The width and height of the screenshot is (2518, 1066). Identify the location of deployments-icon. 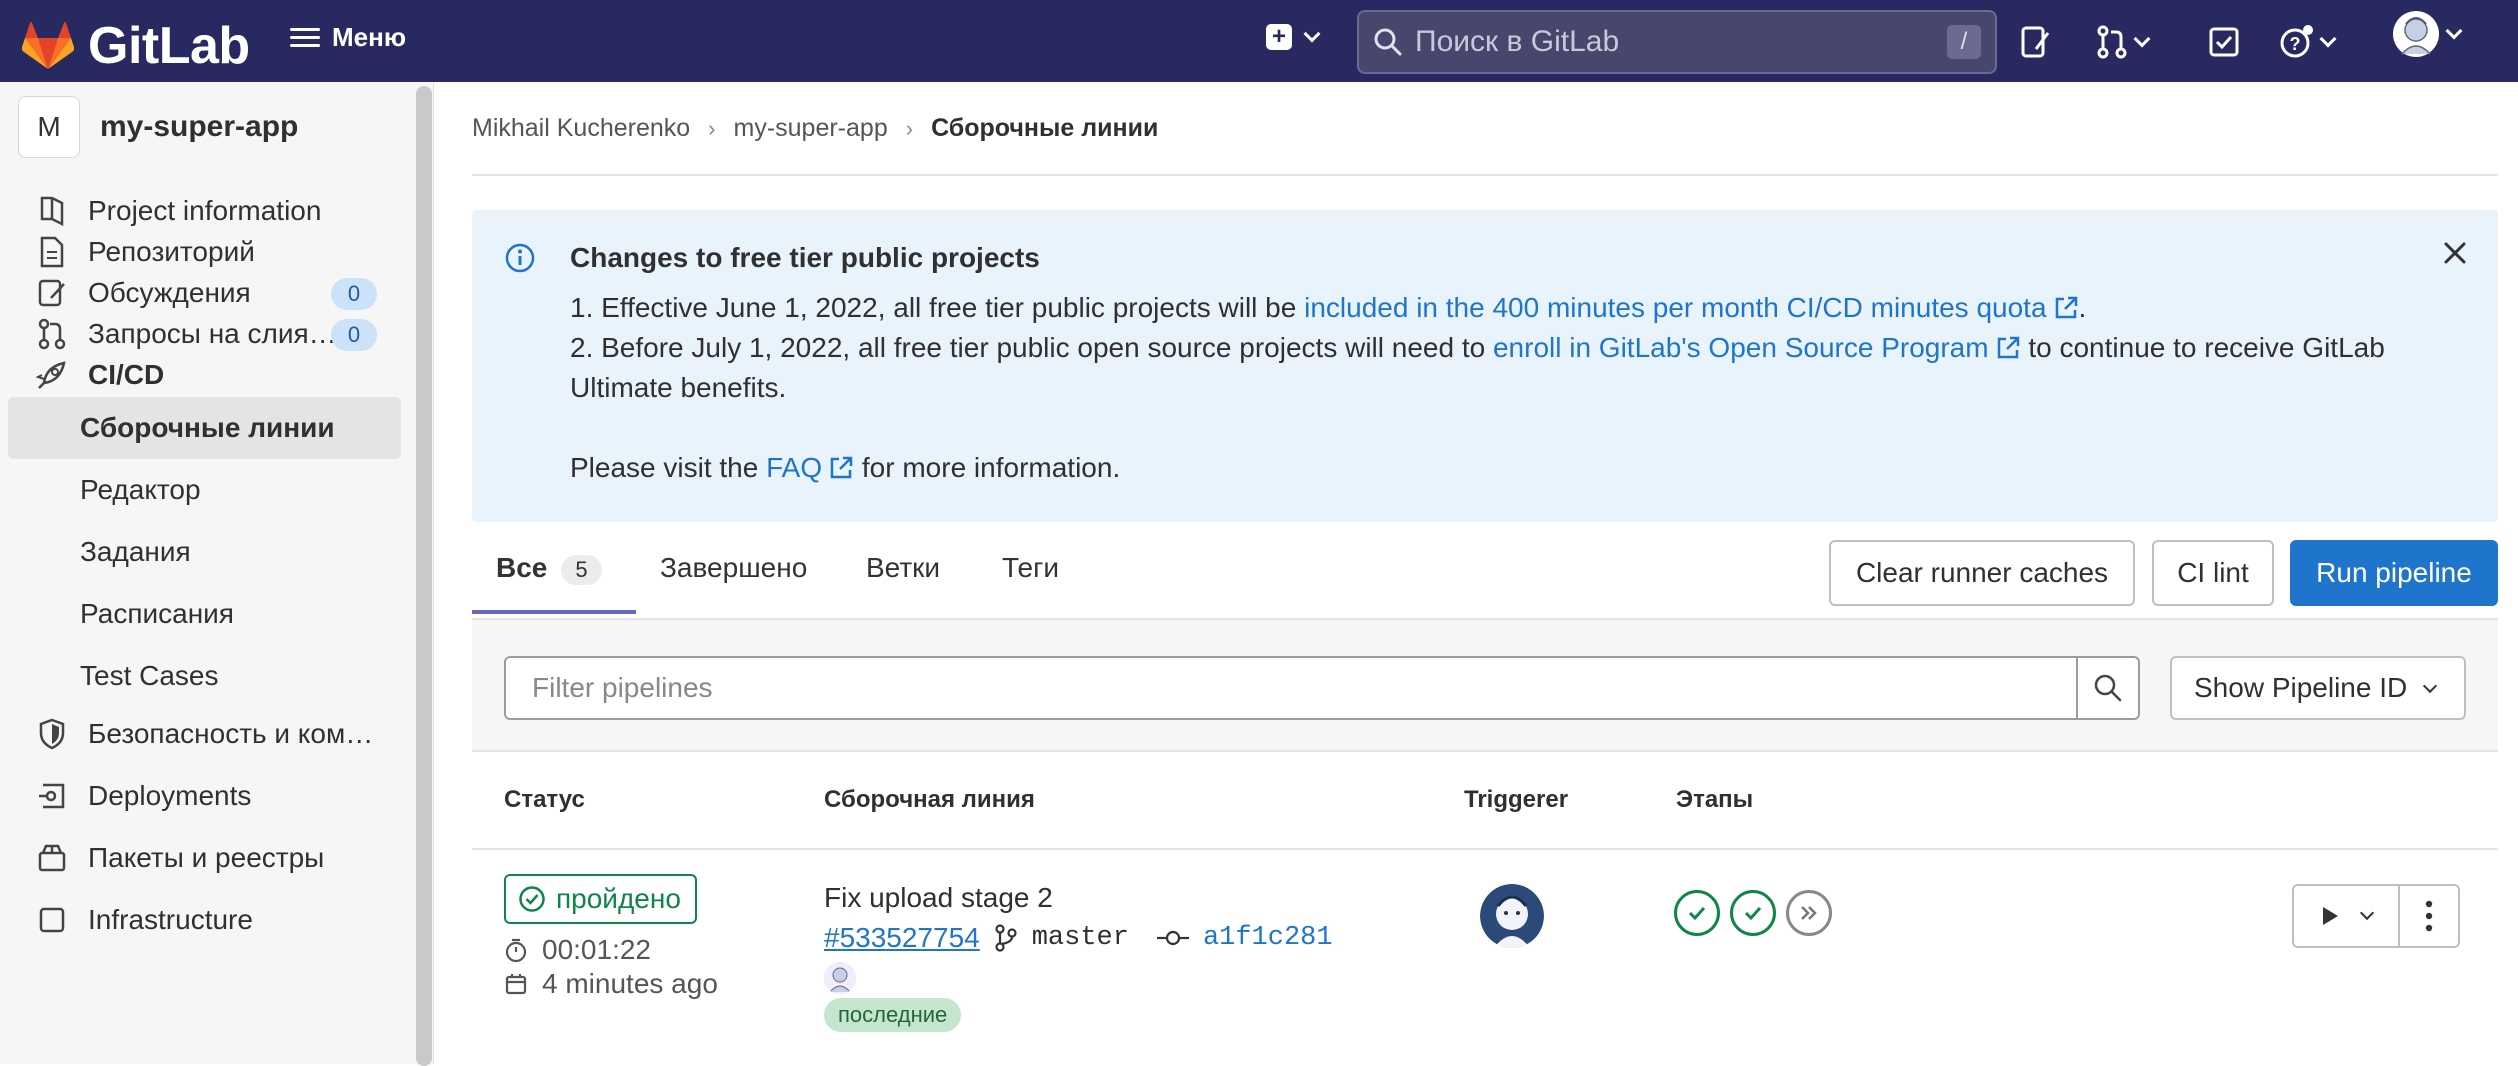
(52, 796).